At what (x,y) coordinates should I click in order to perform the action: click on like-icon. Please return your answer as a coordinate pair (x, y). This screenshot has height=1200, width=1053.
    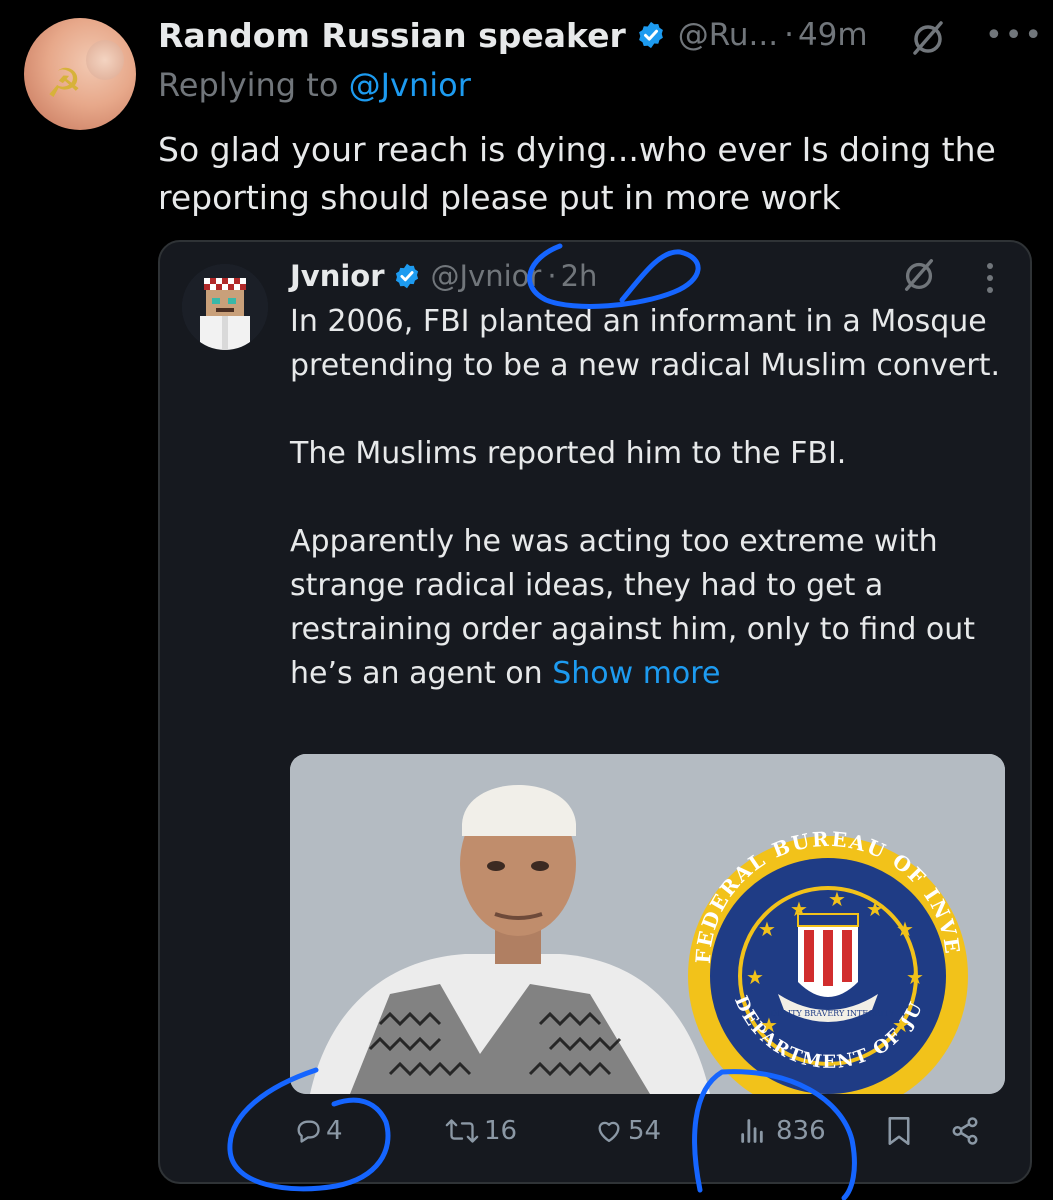
    Looking at the image, I should click on (609, 1132).